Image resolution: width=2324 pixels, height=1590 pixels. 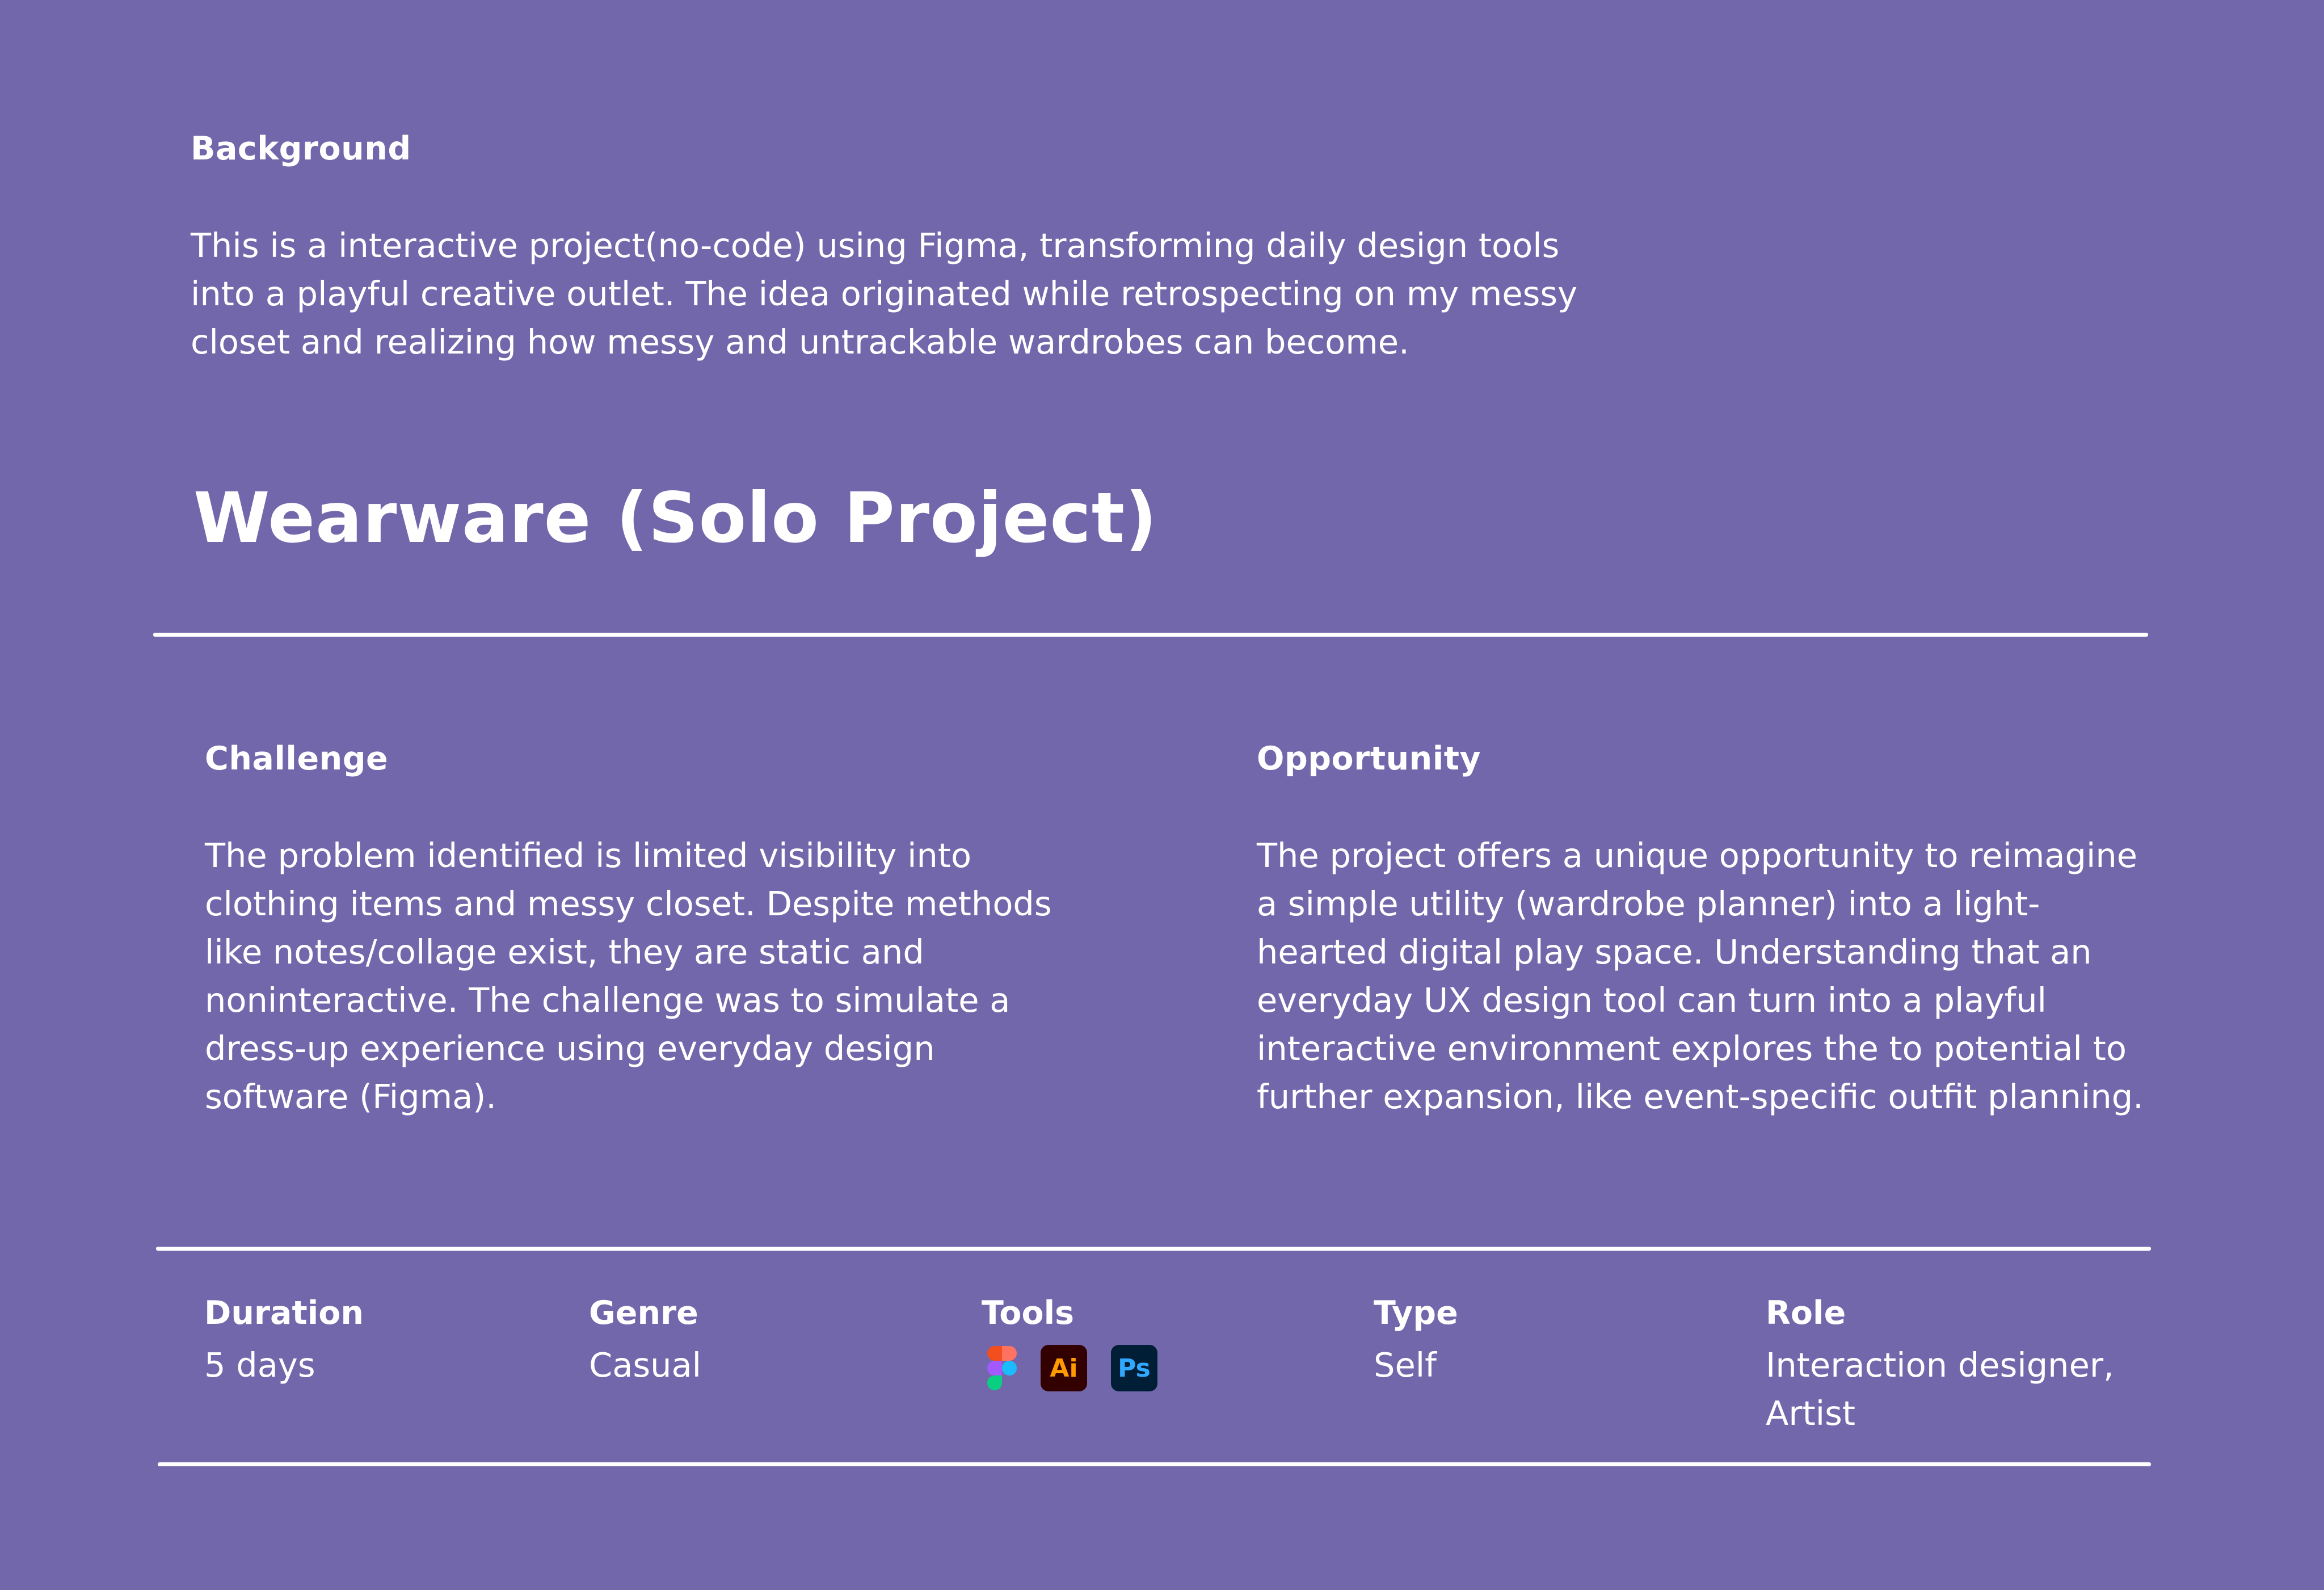 What do you see at coordinates (301, 148) in the screenshot?
I see `background-heading: Background` at bounding box center [301, 148].